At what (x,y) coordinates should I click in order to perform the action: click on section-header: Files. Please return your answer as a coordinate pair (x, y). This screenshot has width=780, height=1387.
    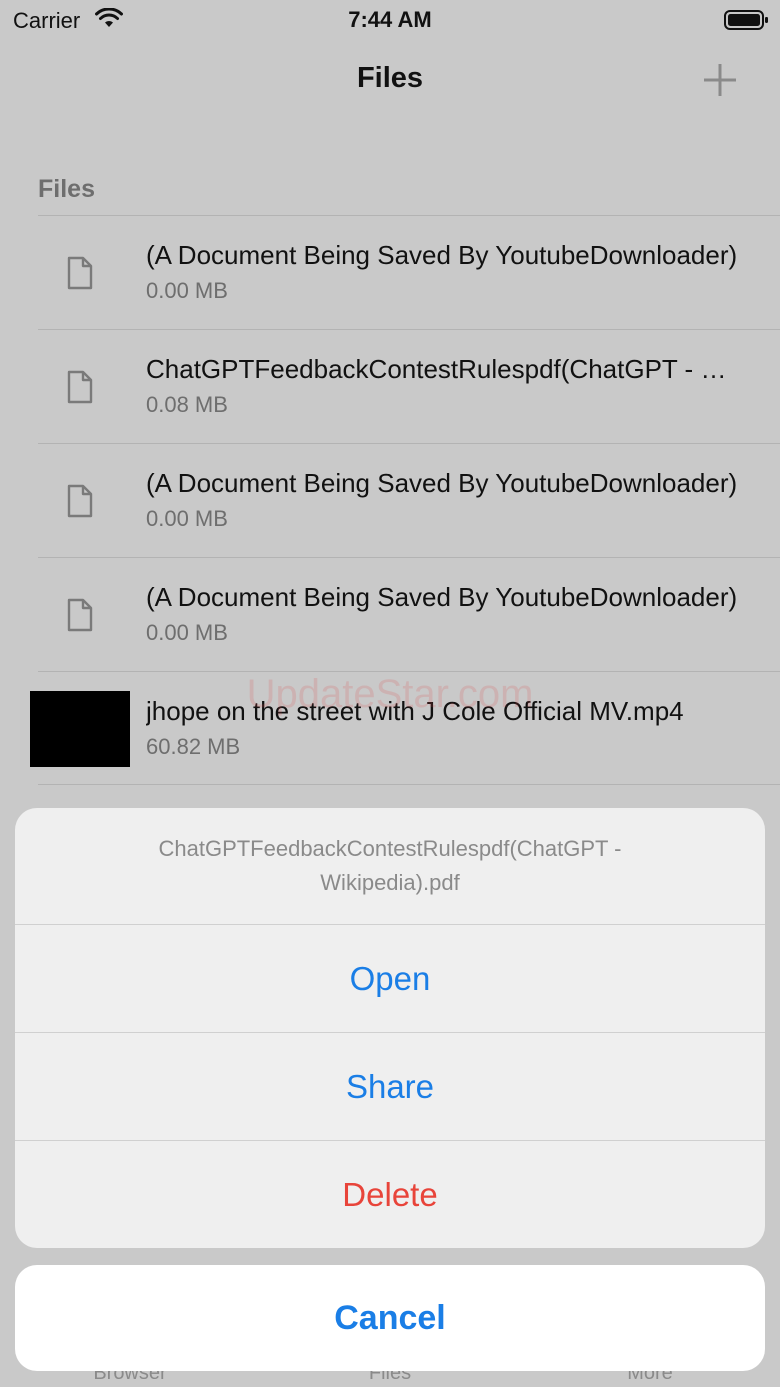
    Looking at the image, I should click on (66, 189).